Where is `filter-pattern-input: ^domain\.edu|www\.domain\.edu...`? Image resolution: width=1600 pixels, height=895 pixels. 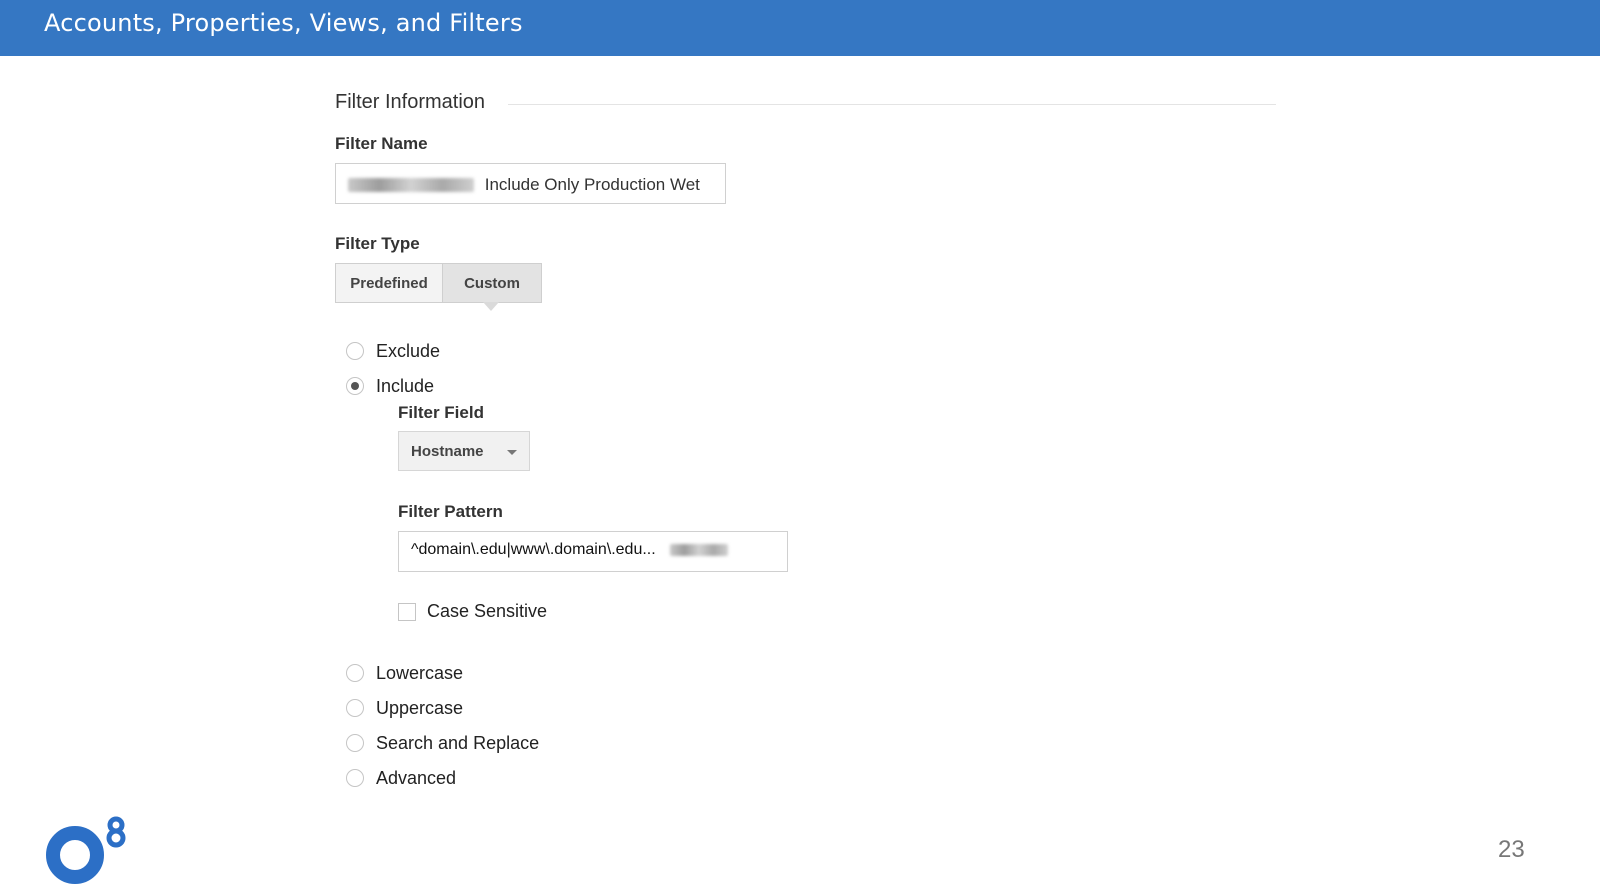
filter-pattern-input: ^domain\.edu|www\.domain\.edu... is located at coordinates (593, 551).